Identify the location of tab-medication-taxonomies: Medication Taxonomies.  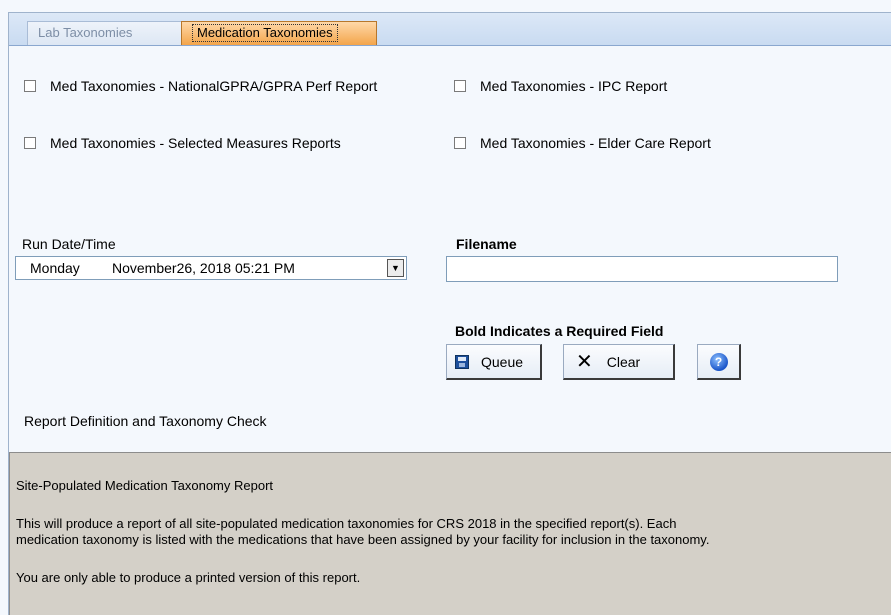
(279, 33).